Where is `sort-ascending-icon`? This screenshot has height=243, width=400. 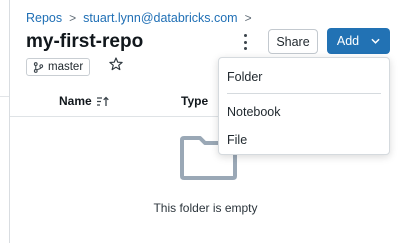 sort-ascending-icon is located at coordinates (102, 101).